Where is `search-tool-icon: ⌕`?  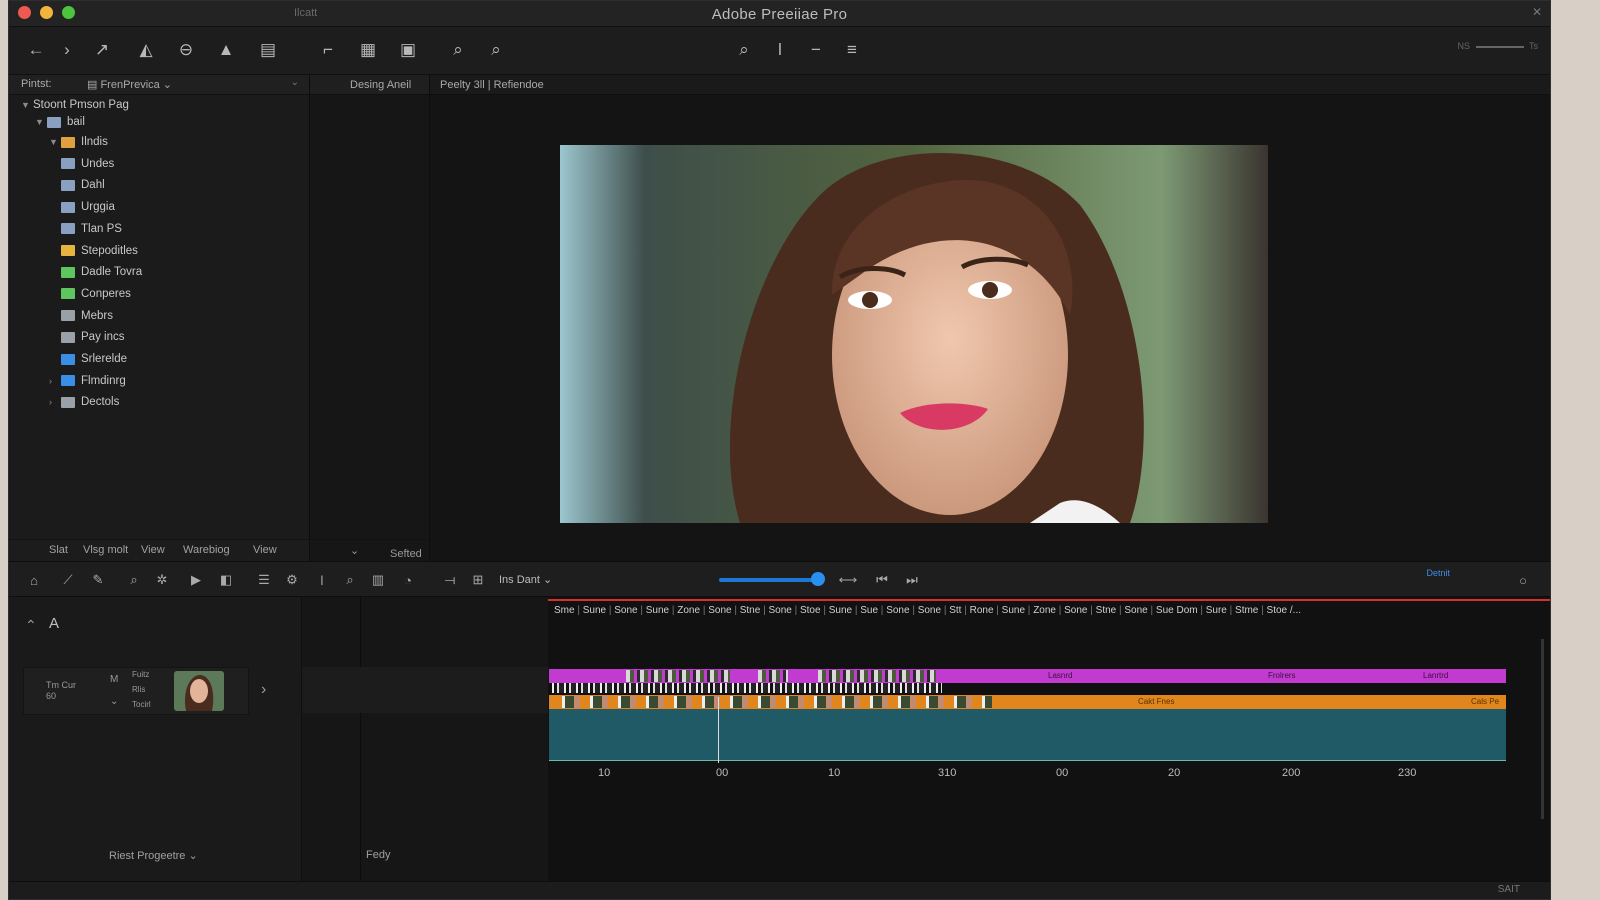
search-tool-icon: ⌕ is located at coordinates (350, 580).